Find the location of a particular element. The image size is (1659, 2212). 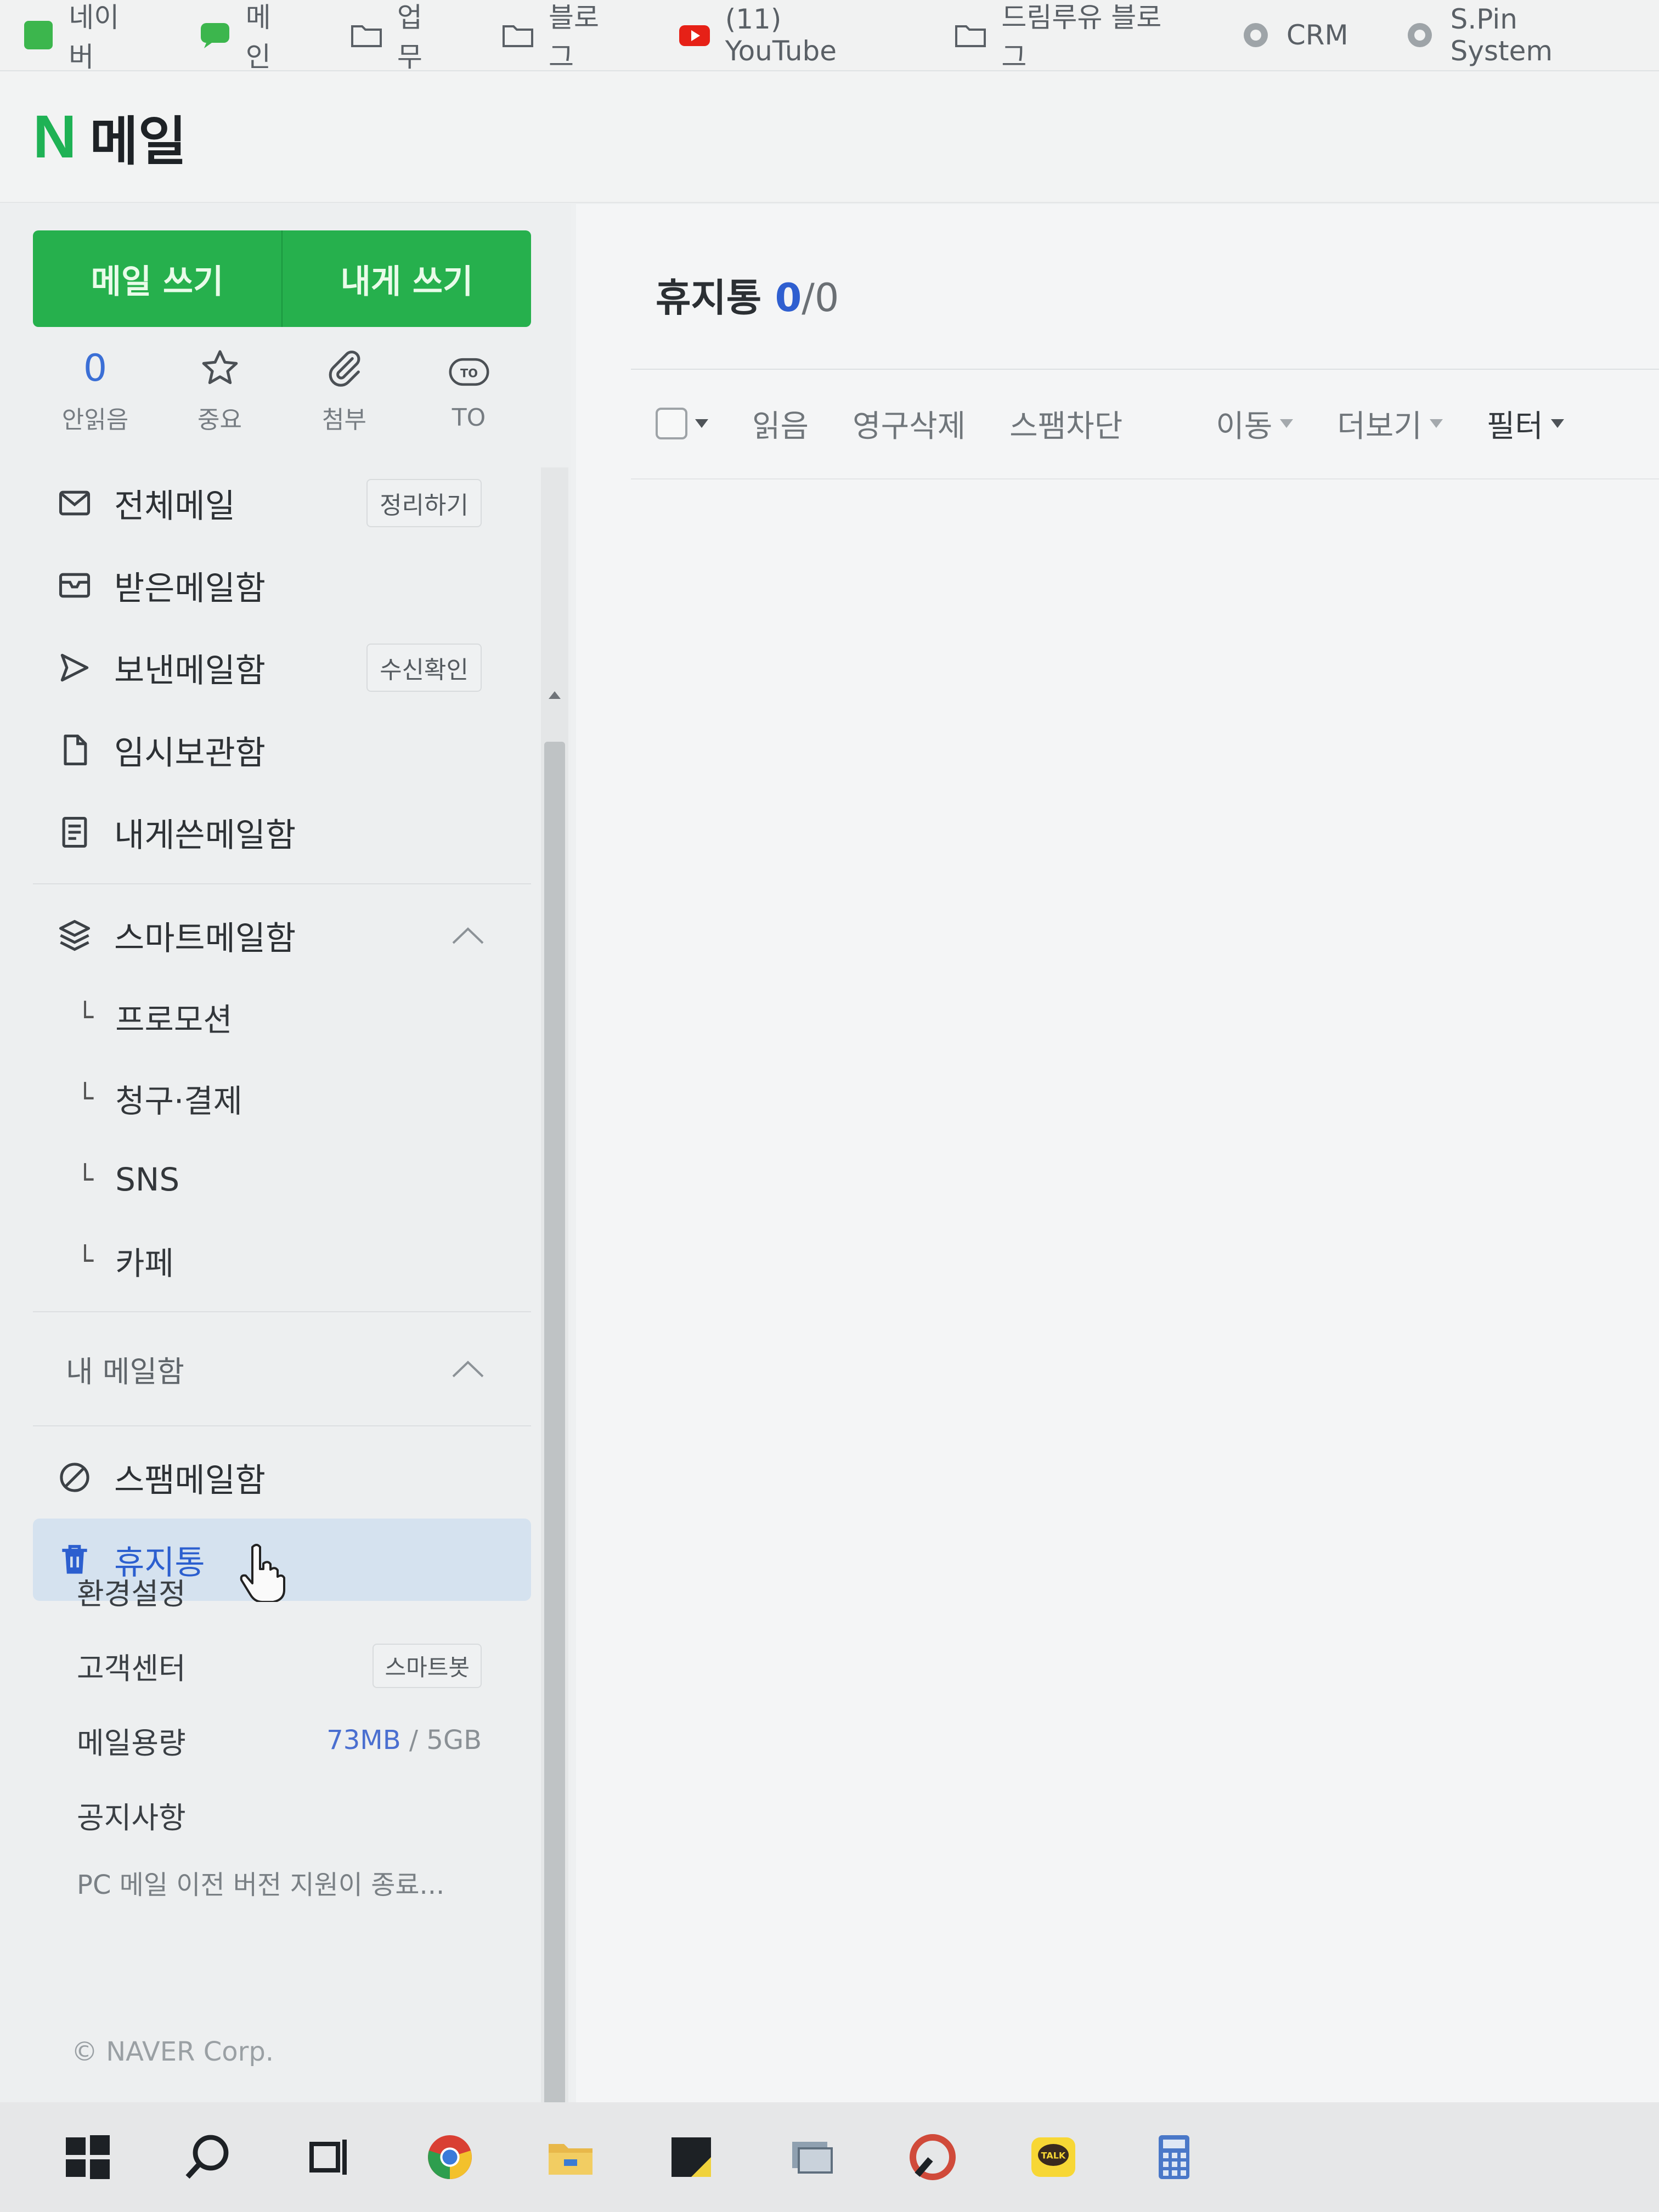

count-sep: / is located at coordinates (809, 297).